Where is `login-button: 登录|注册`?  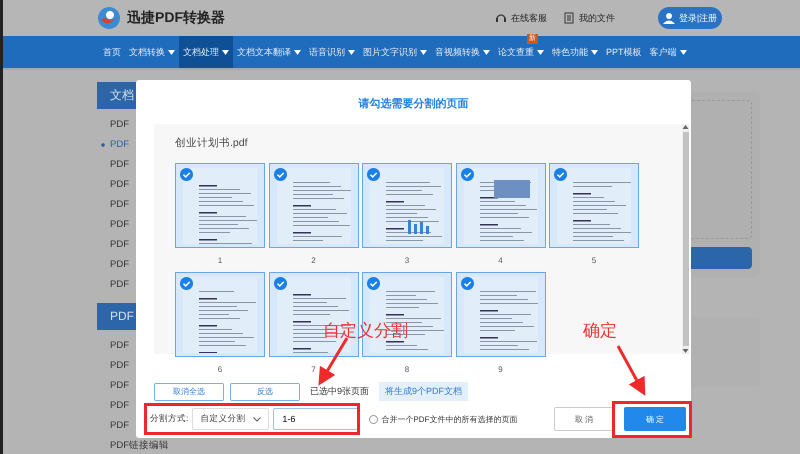 login-button: 登录|注册 is located at coordinates (690, 18).